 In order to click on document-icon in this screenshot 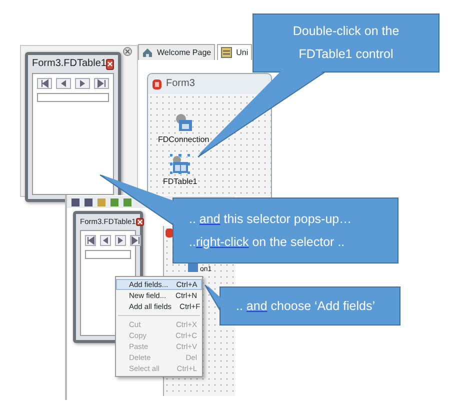, I will do `click(226, 52)`.